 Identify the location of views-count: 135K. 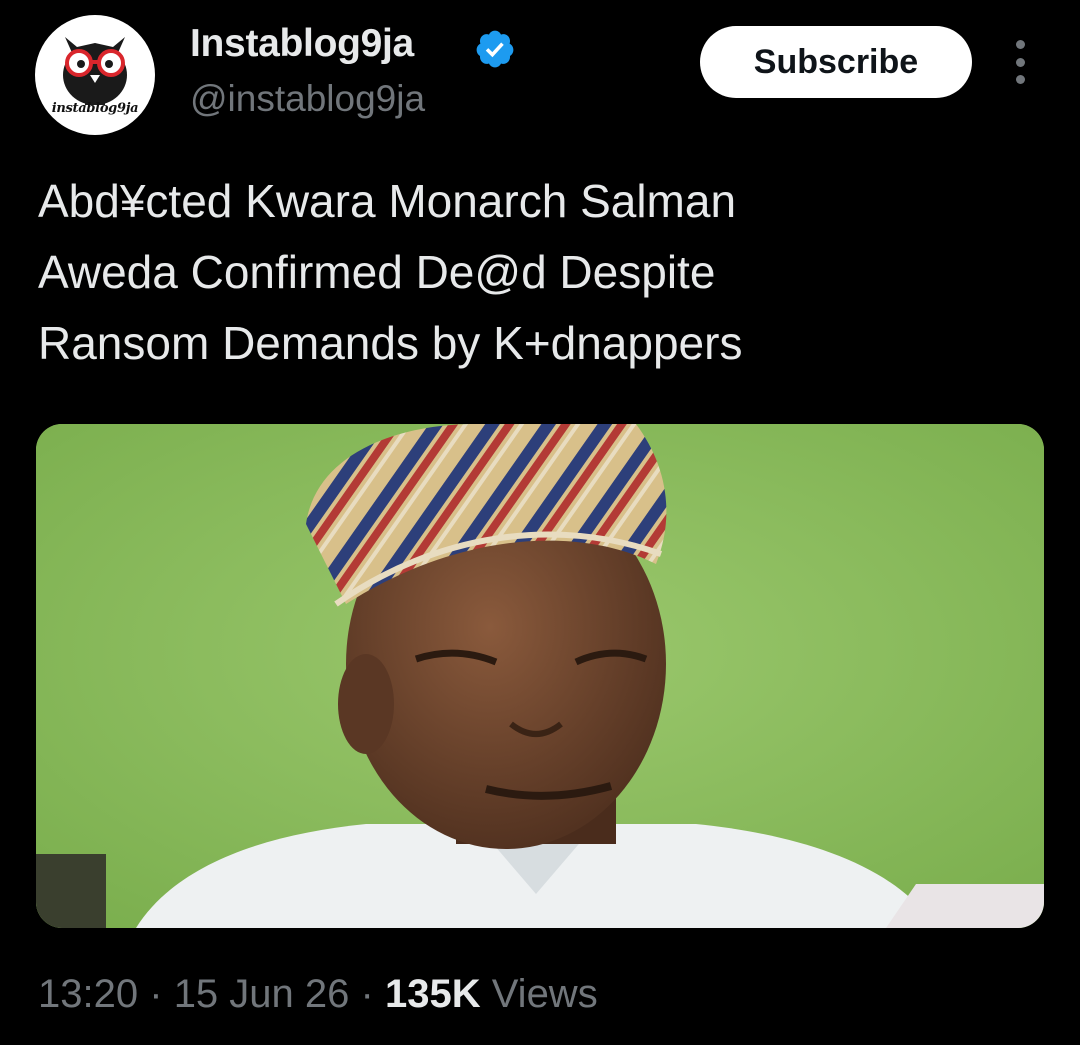
(432, 994).